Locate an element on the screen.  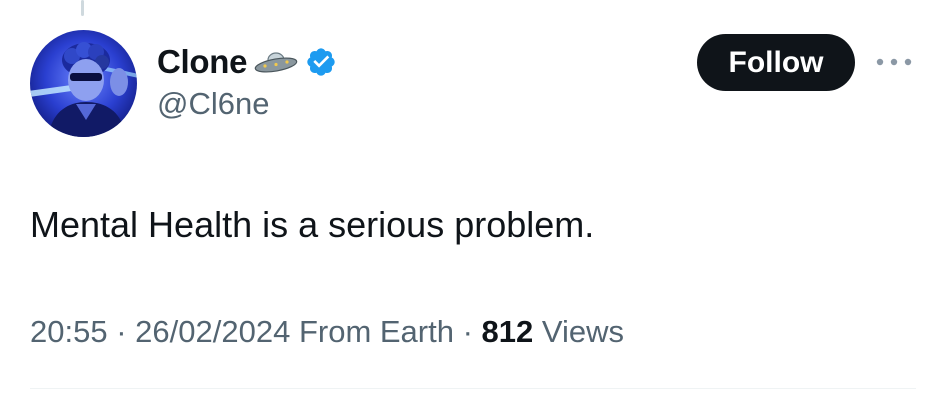
views-label: Views is located at coordinates (583, 331).